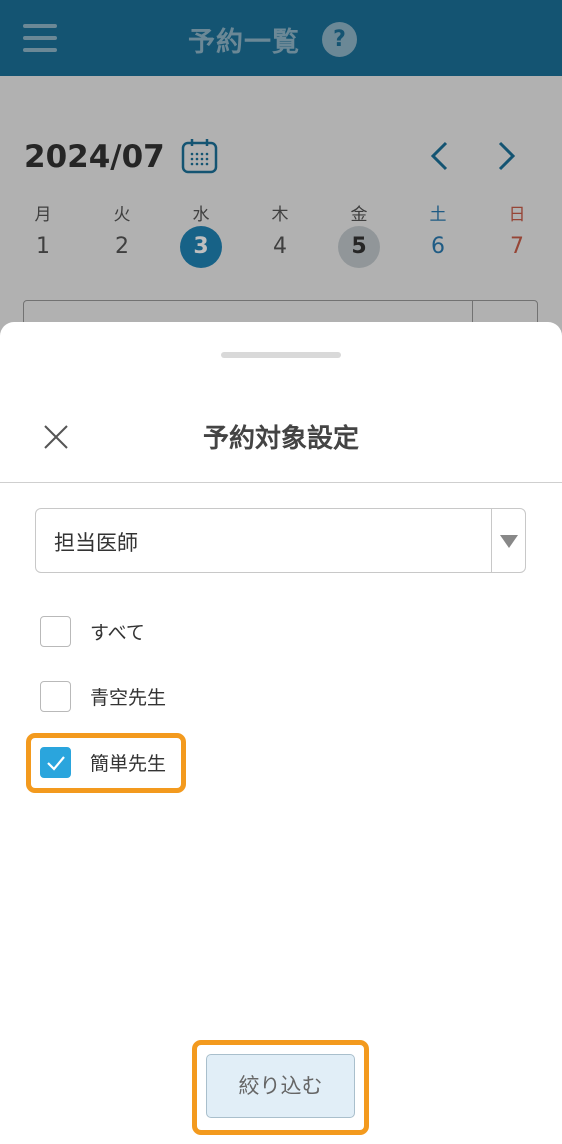  I want to click on option-label: すべて, so click(117, 633).